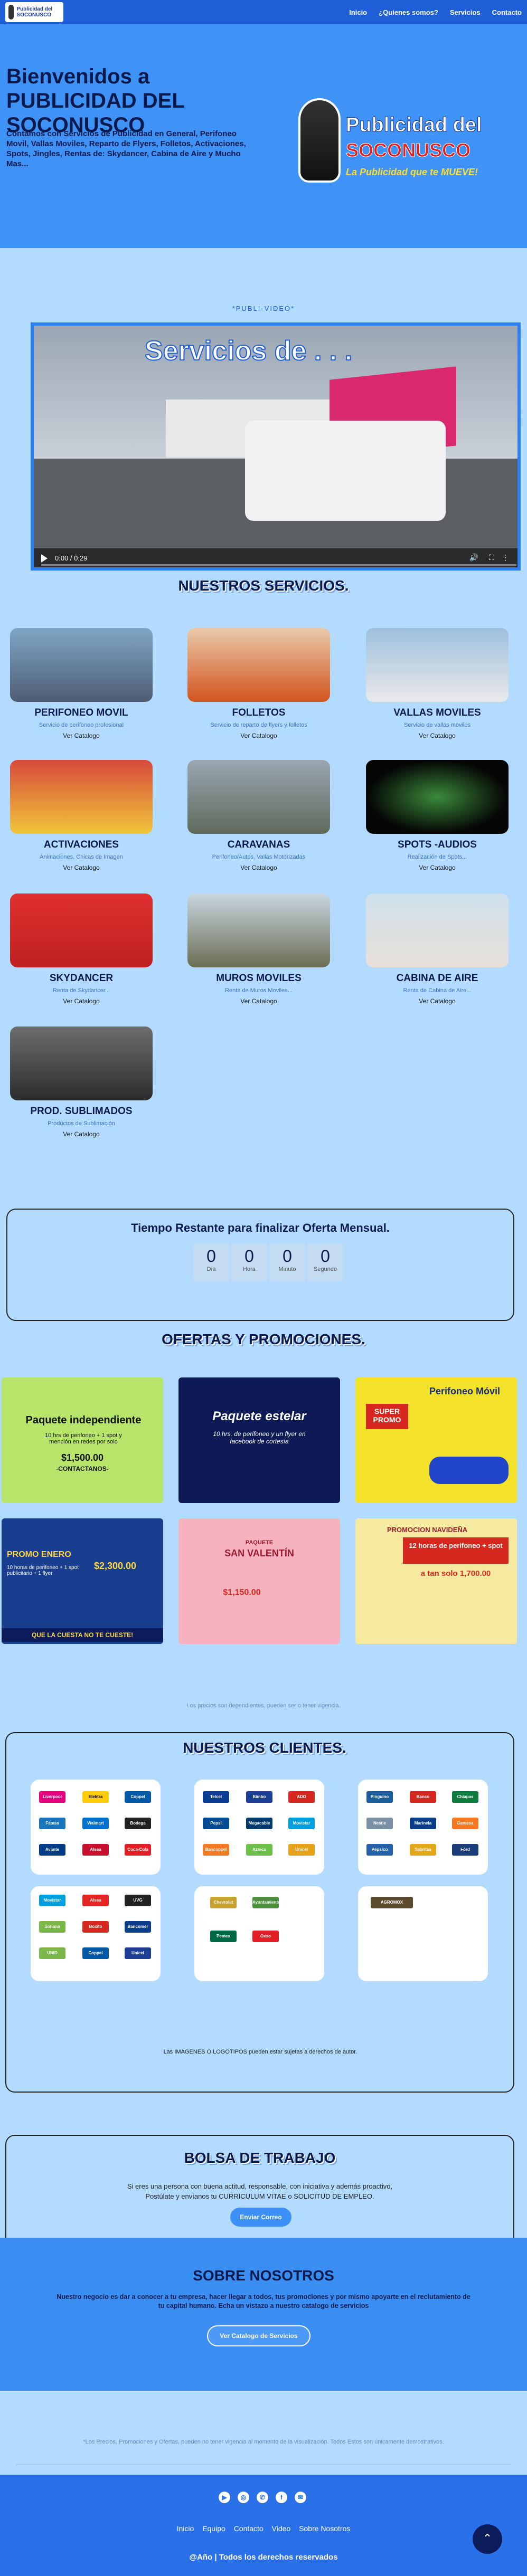  Describe the element at coordinates (259, 1581) in the screenshot. I see `offer-card: PAQUETE SAN VALENTÍN $1,150.00` at that location.